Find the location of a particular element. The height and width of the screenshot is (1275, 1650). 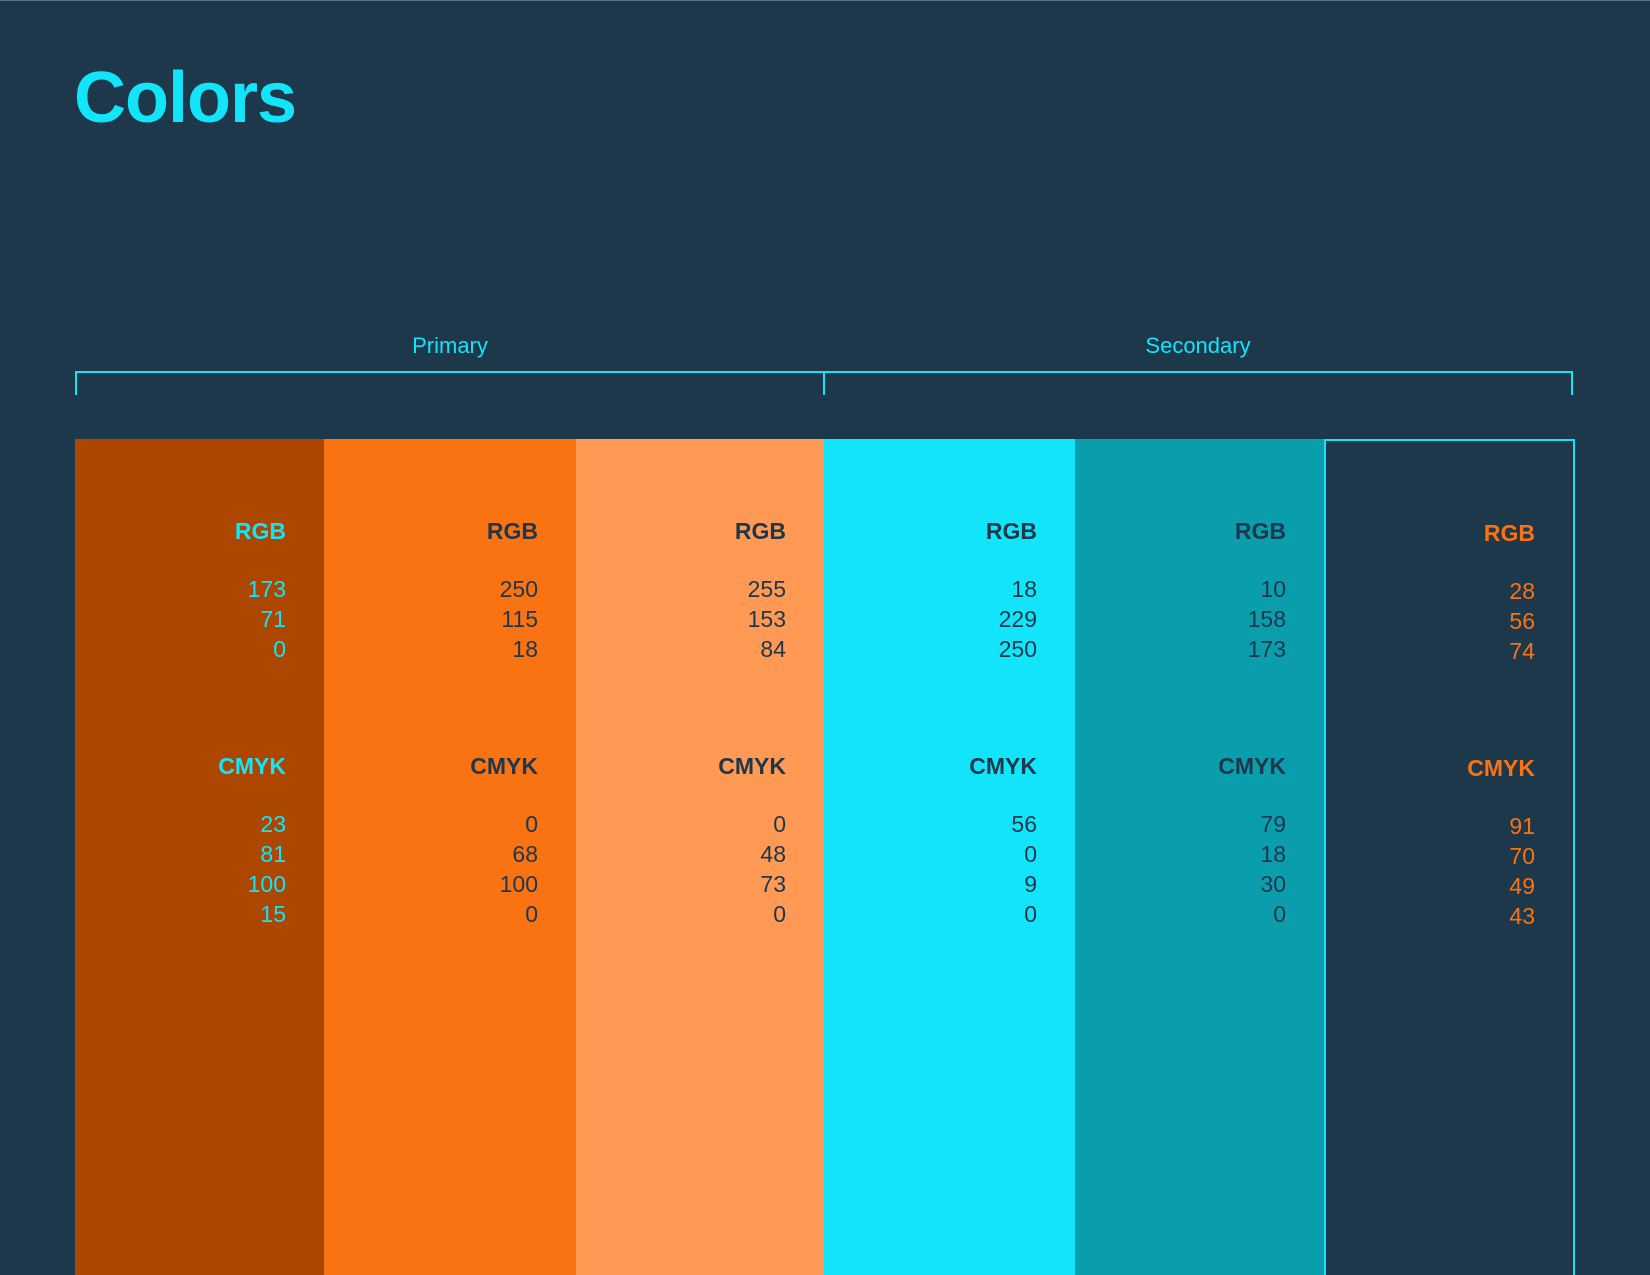

cmyk-block: CMYK 56 0 9 0 is located at coordinates (1003, 842).